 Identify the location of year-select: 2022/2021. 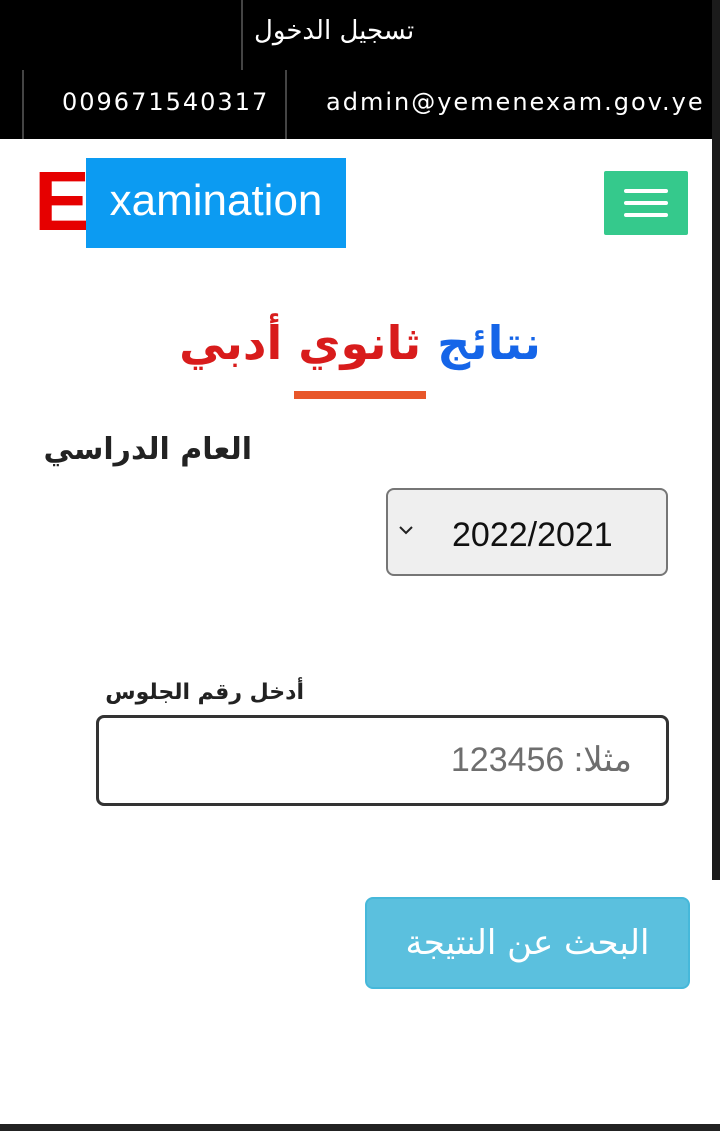
(527, 532).